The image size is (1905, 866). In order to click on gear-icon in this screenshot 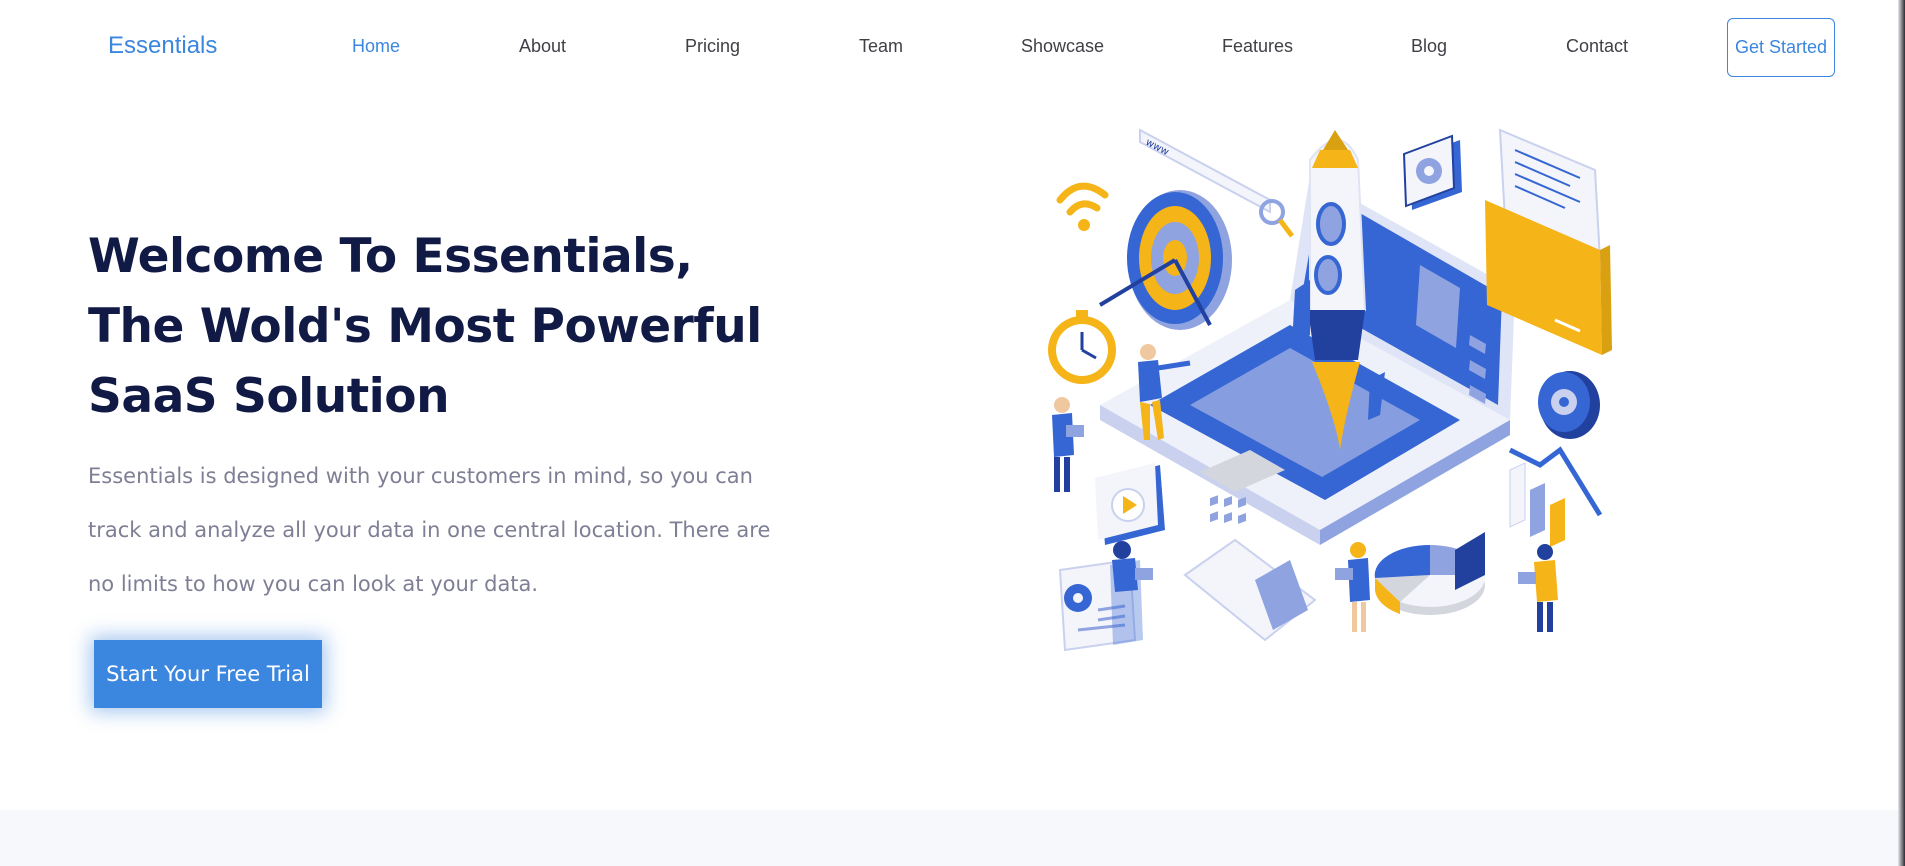, I will do `click(1432, 172)`.